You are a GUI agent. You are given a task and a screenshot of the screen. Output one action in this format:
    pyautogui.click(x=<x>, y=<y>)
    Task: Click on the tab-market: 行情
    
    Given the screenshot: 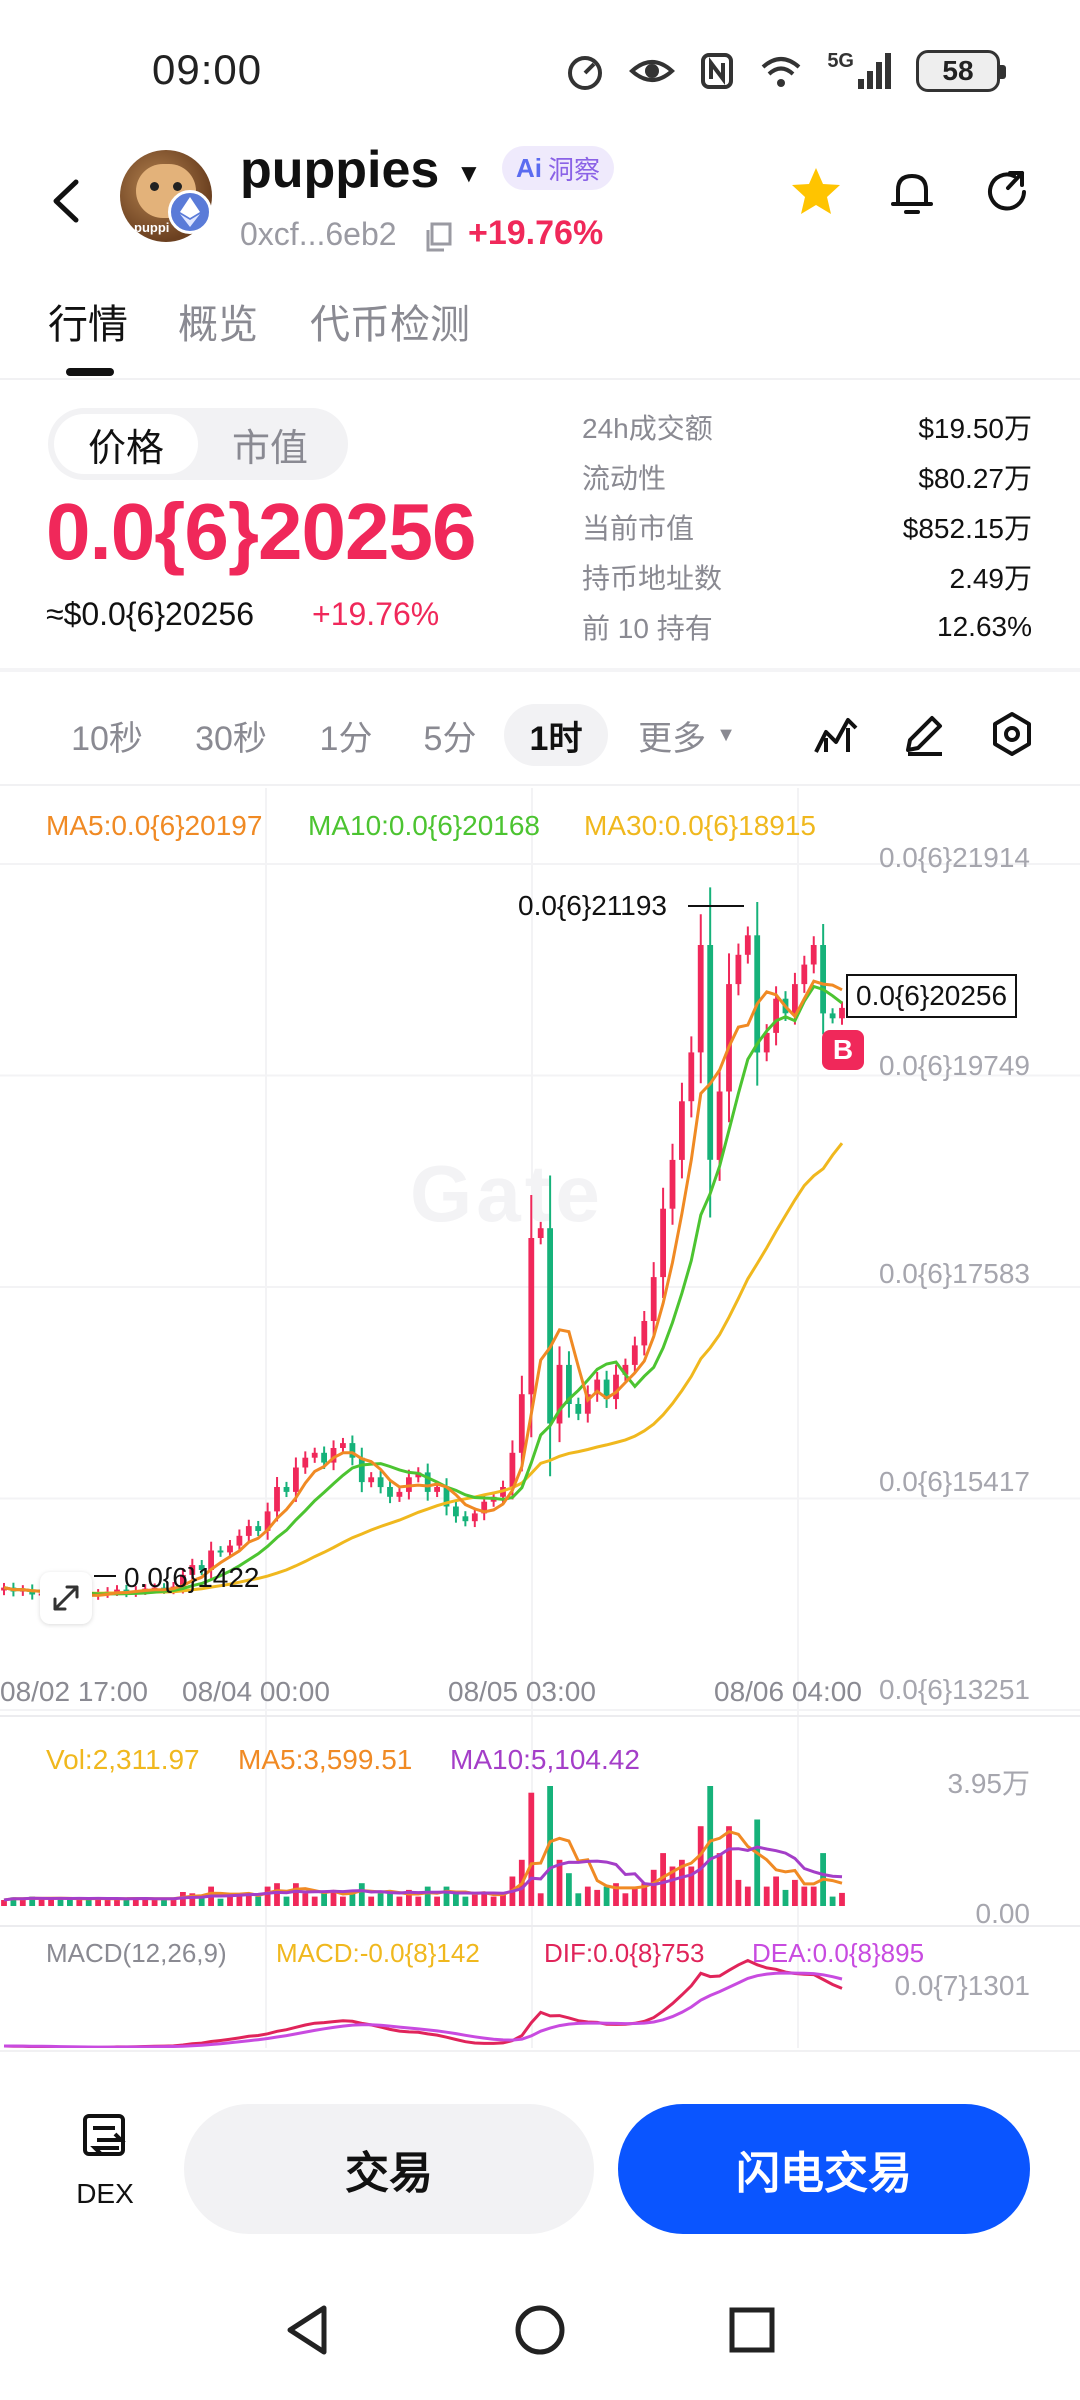 What is the action you would take?
    pyautogui.click(x=88, y=321)
    